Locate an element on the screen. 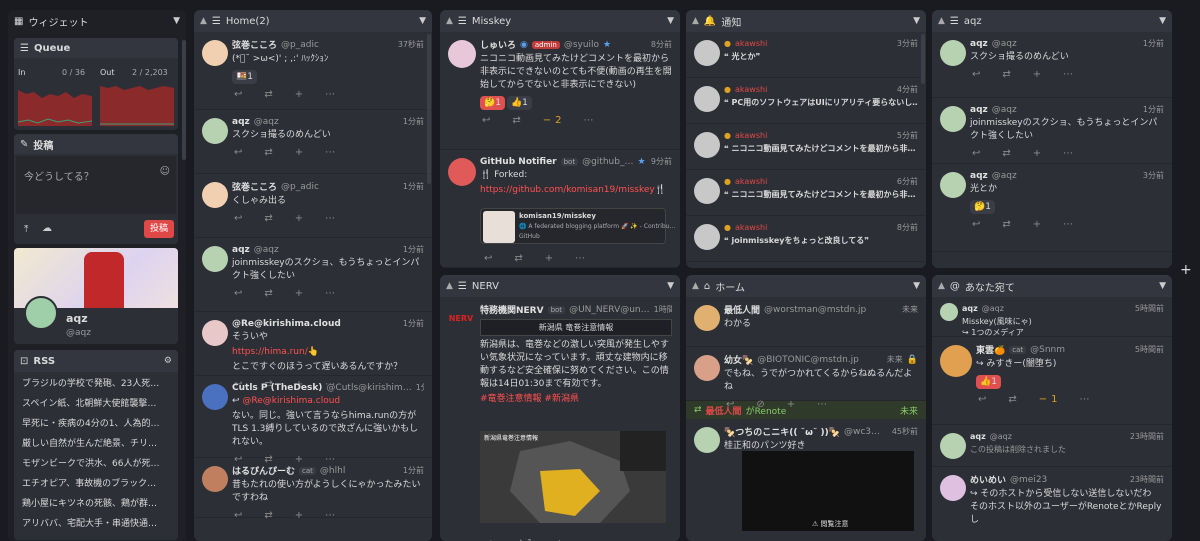  note-author: @Re@kirishima.cloud is located at coordinates (286, 324).